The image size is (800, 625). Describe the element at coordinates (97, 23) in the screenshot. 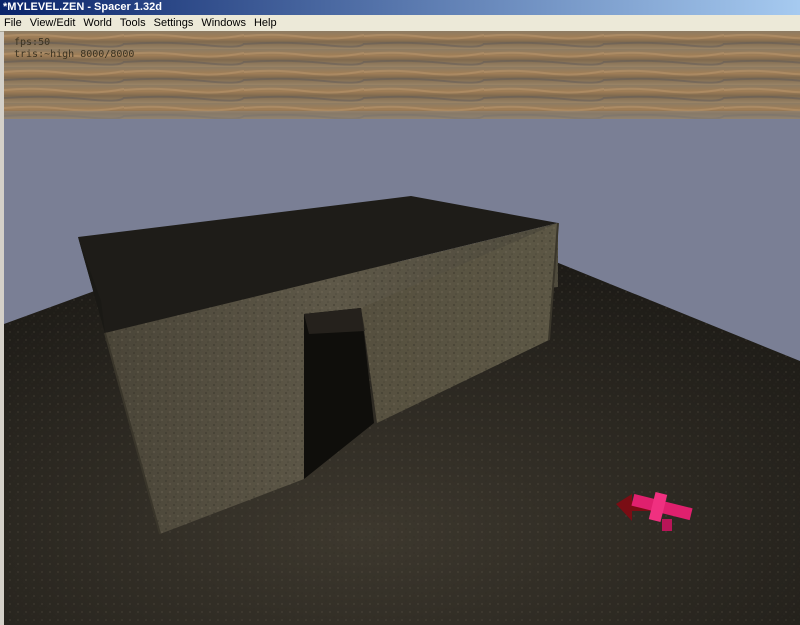

I see `menu-world: World` at that location.